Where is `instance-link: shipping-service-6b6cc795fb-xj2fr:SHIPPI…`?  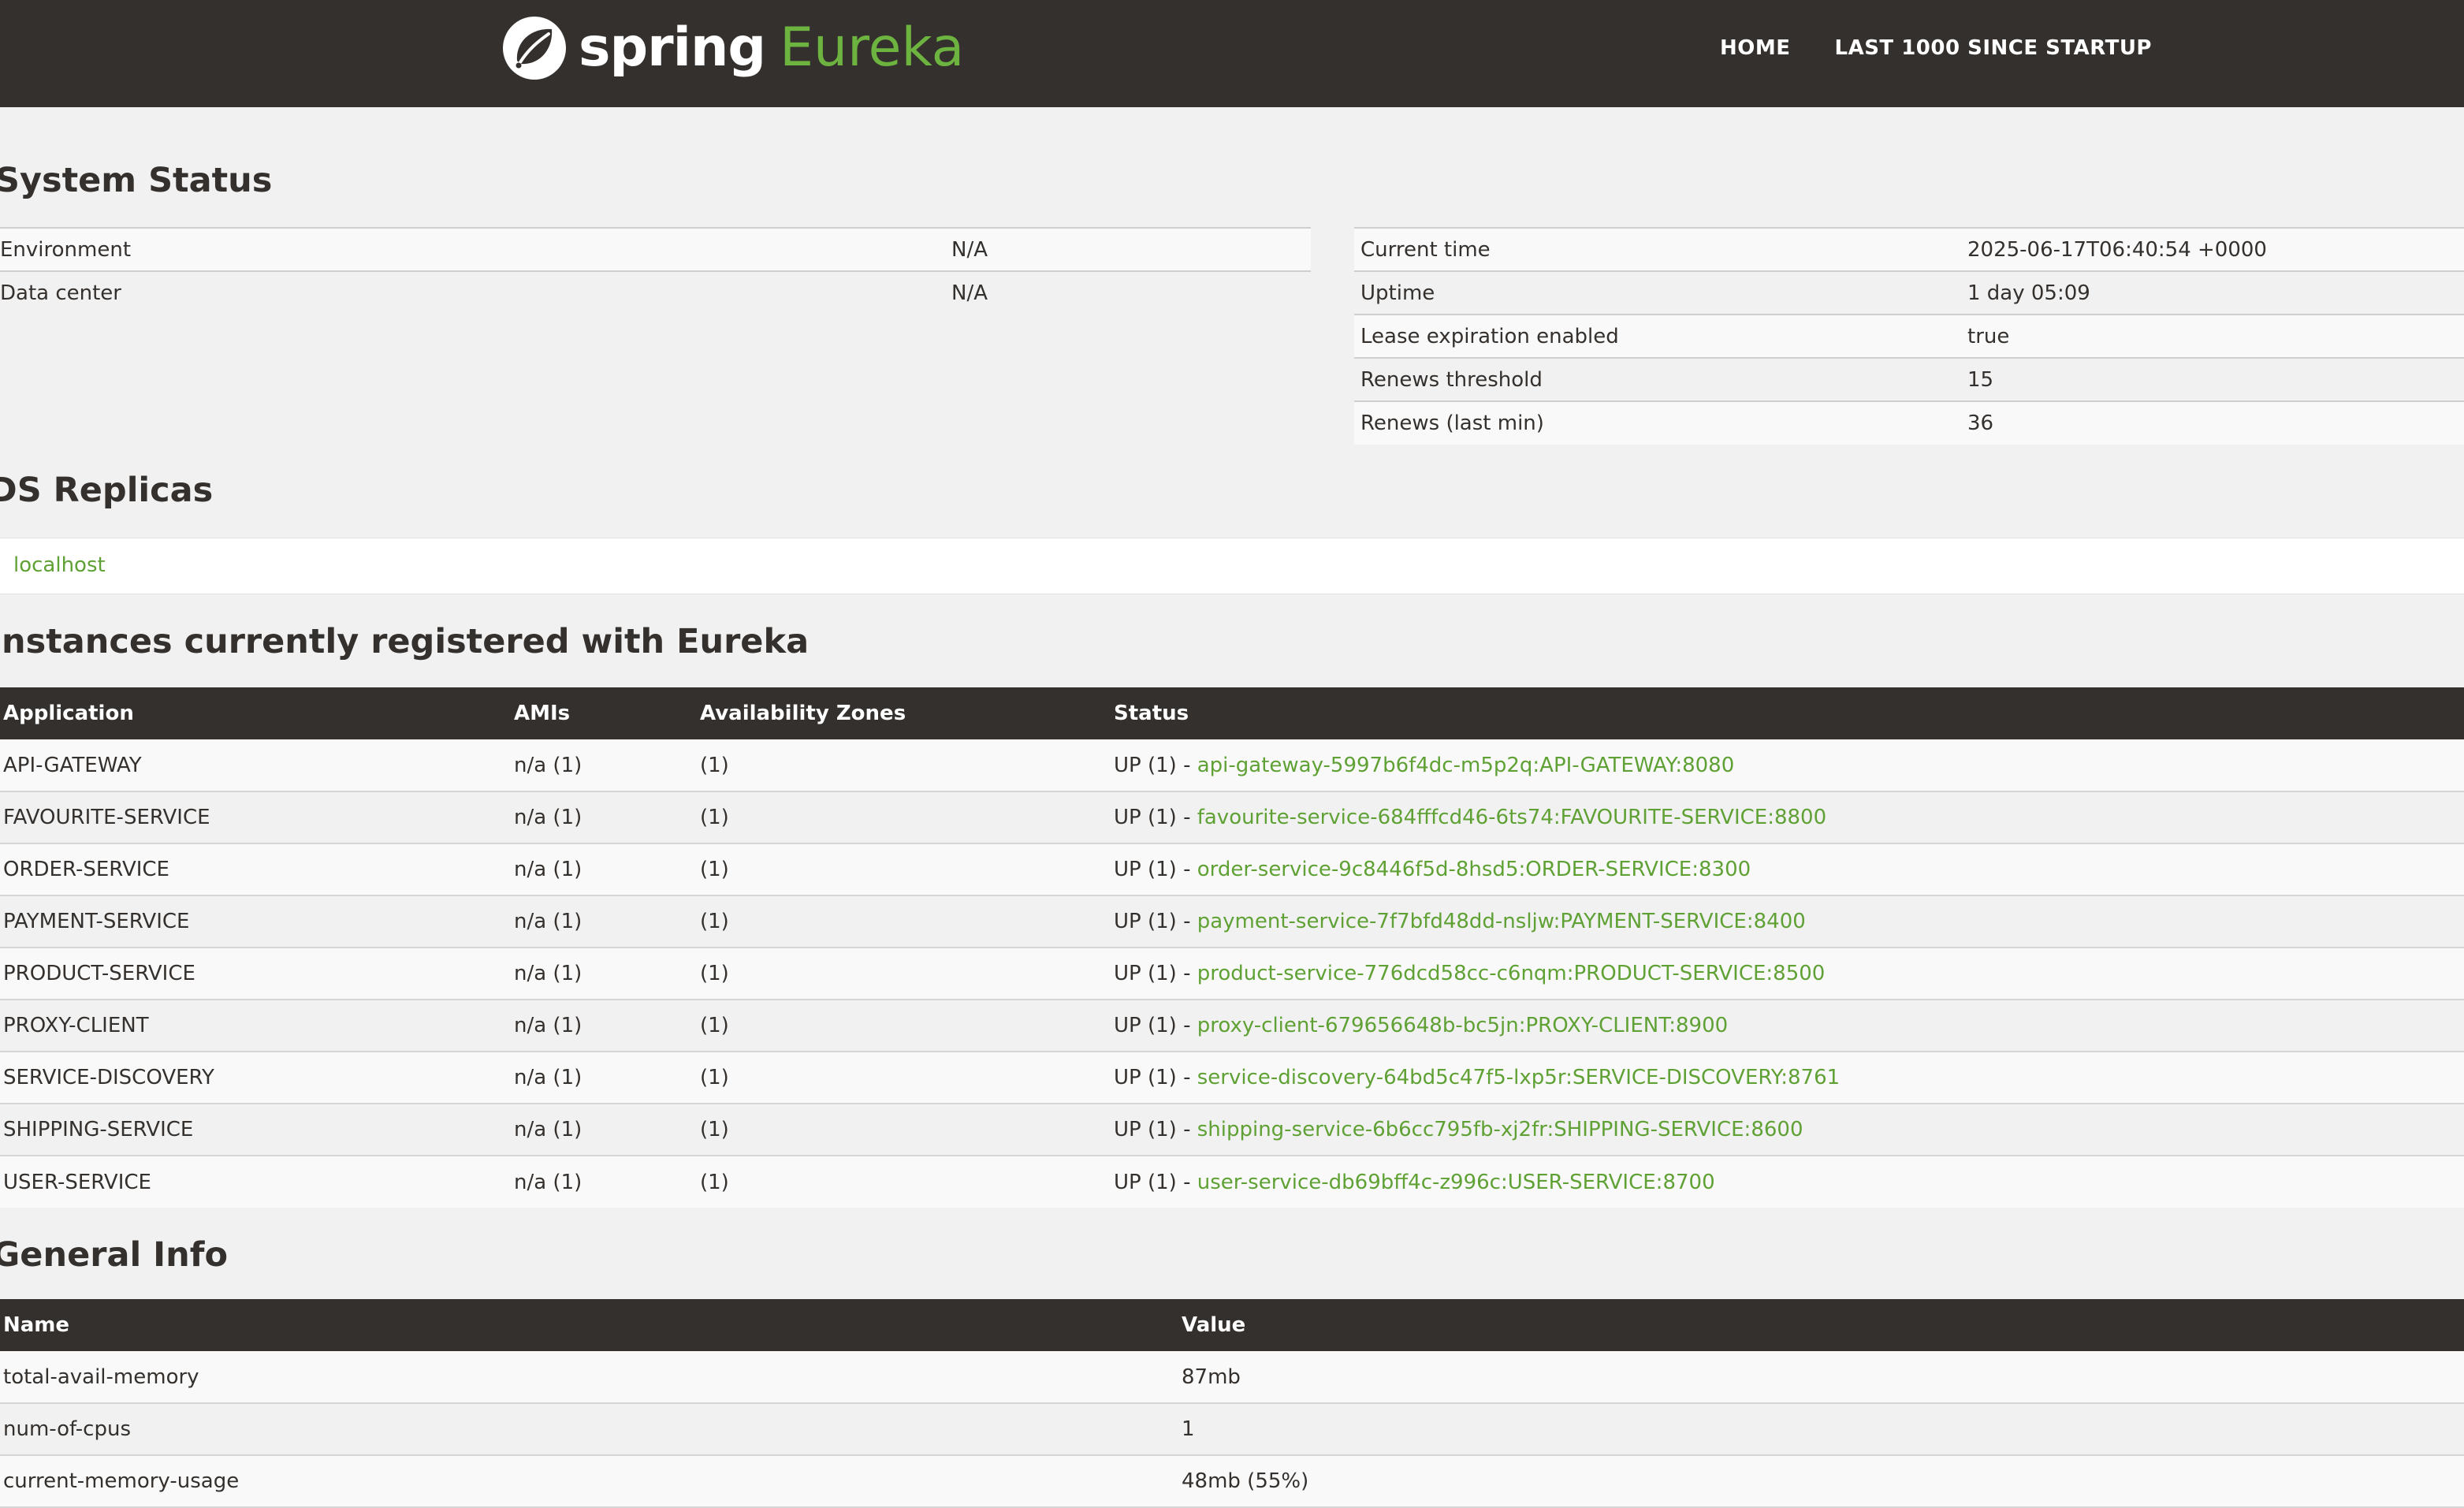
instance-link: shipping-service-6b6cc795fb-xj2fr:SHIPPI… is located at coordinates (1500, 1129).